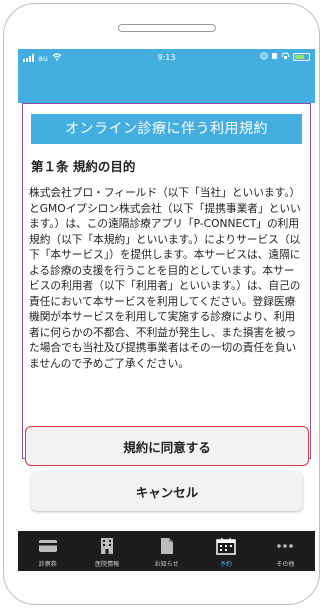 This screenshot has width=325, height=610. I want to click on tab-other: その他, so click(285, 551).